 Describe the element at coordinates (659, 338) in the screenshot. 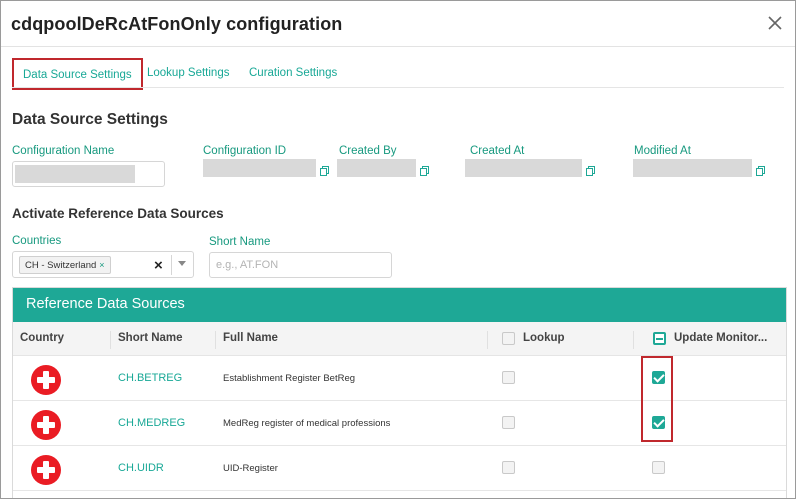

I see `update-monitor-select-all-checkbox` at that location.